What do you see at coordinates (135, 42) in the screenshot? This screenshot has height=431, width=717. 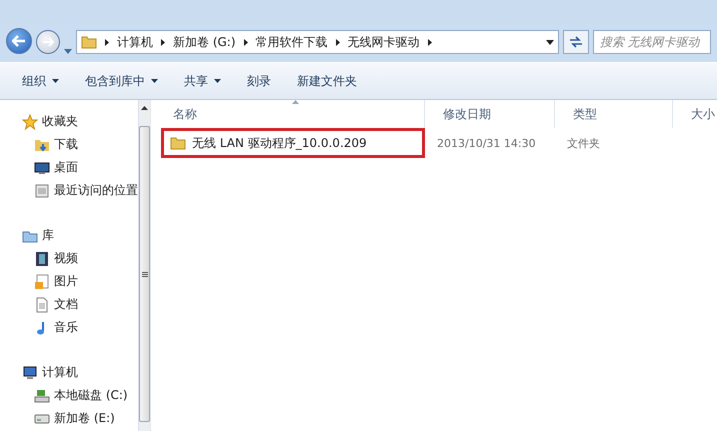 I see `breadcrumb: 计算机` at bounding box center [135, 42].